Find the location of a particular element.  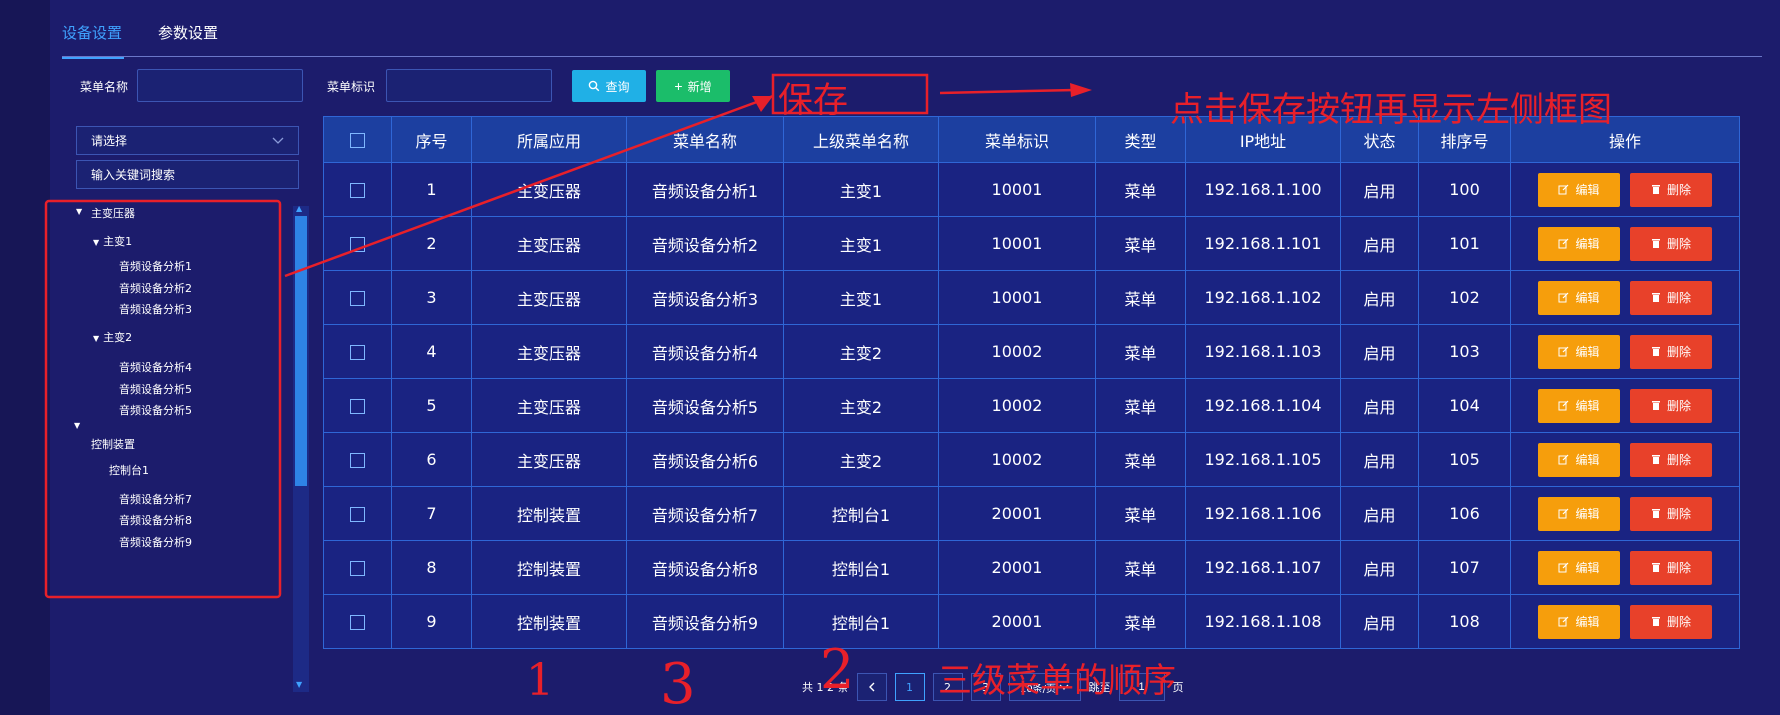

page-button-current: 1 is located at coordinates (909, 687).